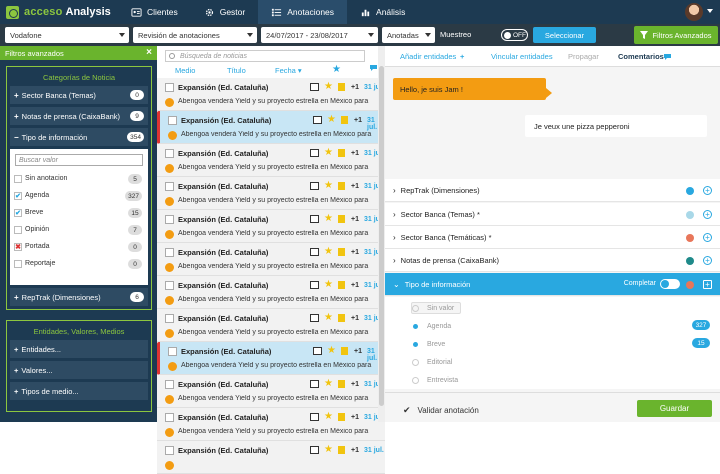  What do you see at coordinates (149, 52) in the screenshot?
I see `close-icon: ×` at bounding box center [149, 52].